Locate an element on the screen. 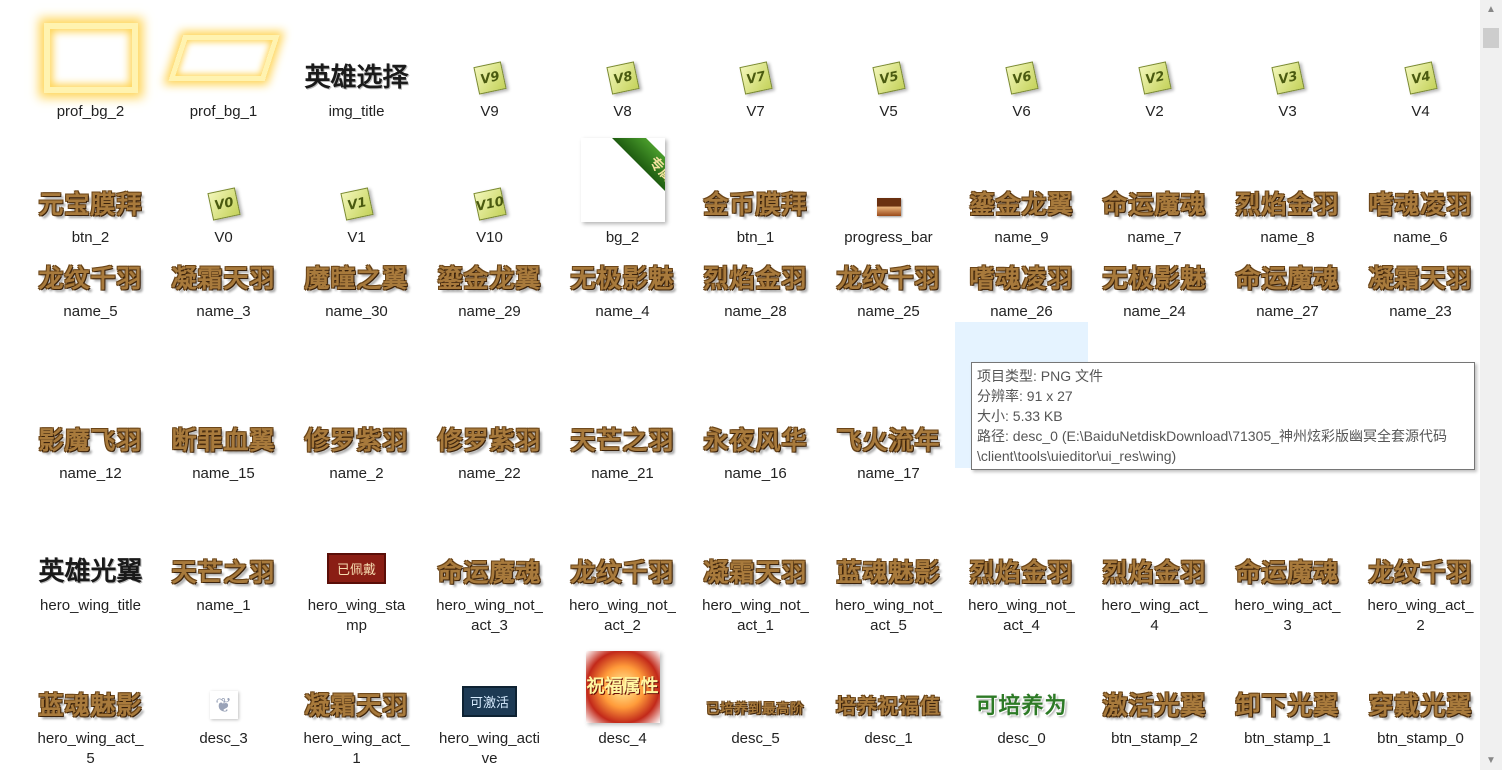 The height and width of the screenshot is (770, 1502). title-art-image: 龙纹千羽 is located at coordinates (90, 278).